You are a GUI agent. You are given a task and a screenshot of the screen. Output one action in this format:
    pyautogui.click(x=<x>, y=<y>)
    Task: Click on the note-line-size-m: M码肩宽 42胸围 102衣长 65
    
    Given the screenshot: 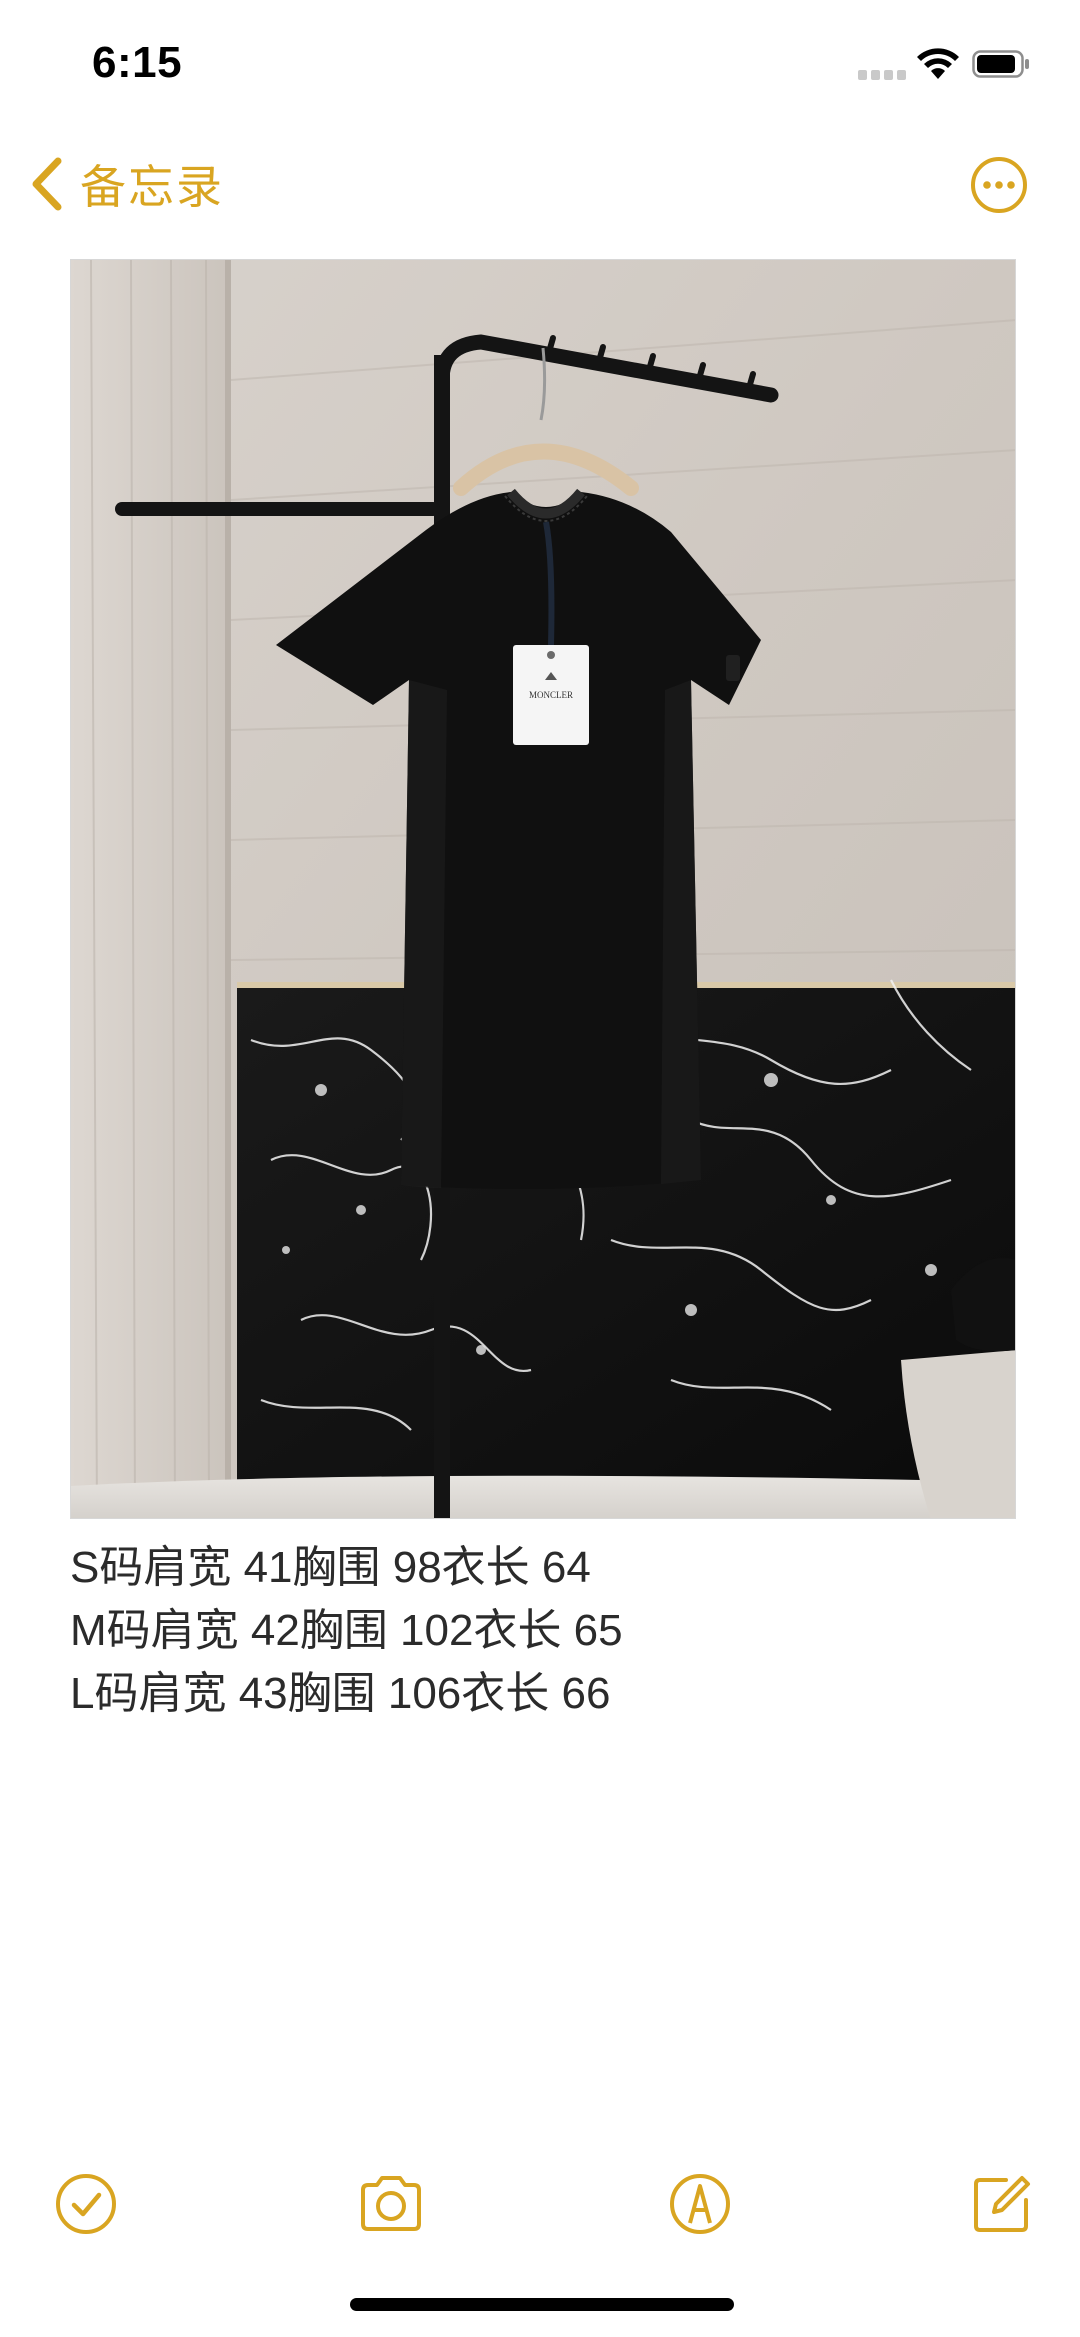 What is the action you would take?
    pyautogui.click(x=346, y=1630)
    